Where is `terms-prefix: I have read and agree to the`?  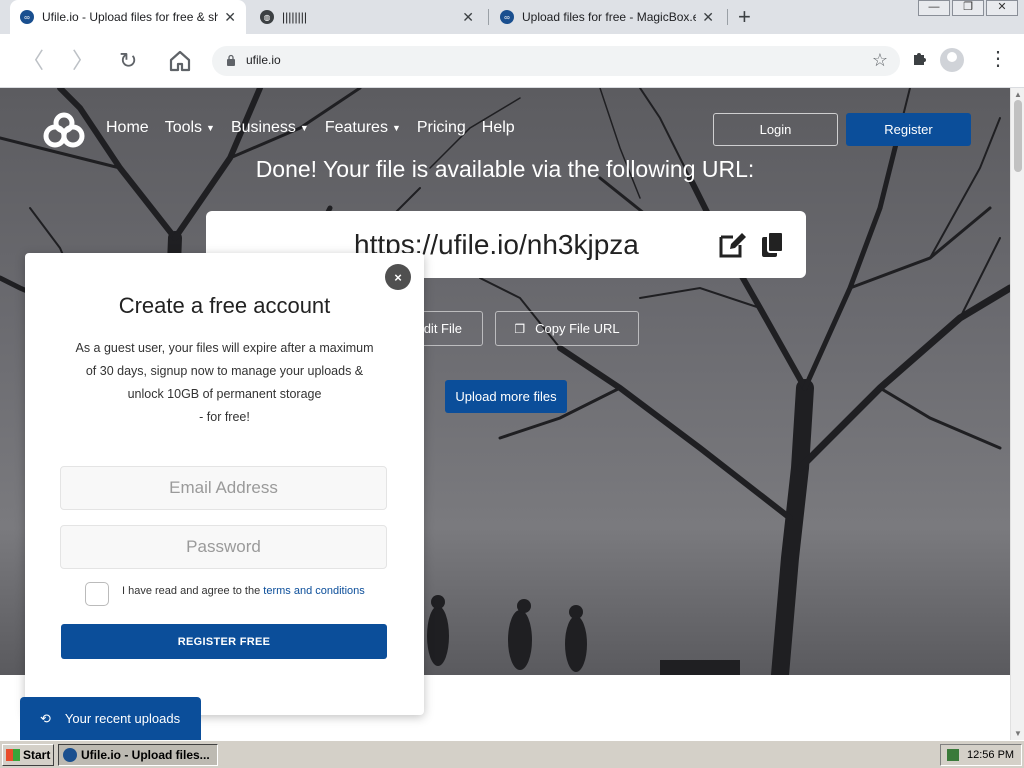
terms-prefix: I have read and agree to the is located at coordinates (193, 591).